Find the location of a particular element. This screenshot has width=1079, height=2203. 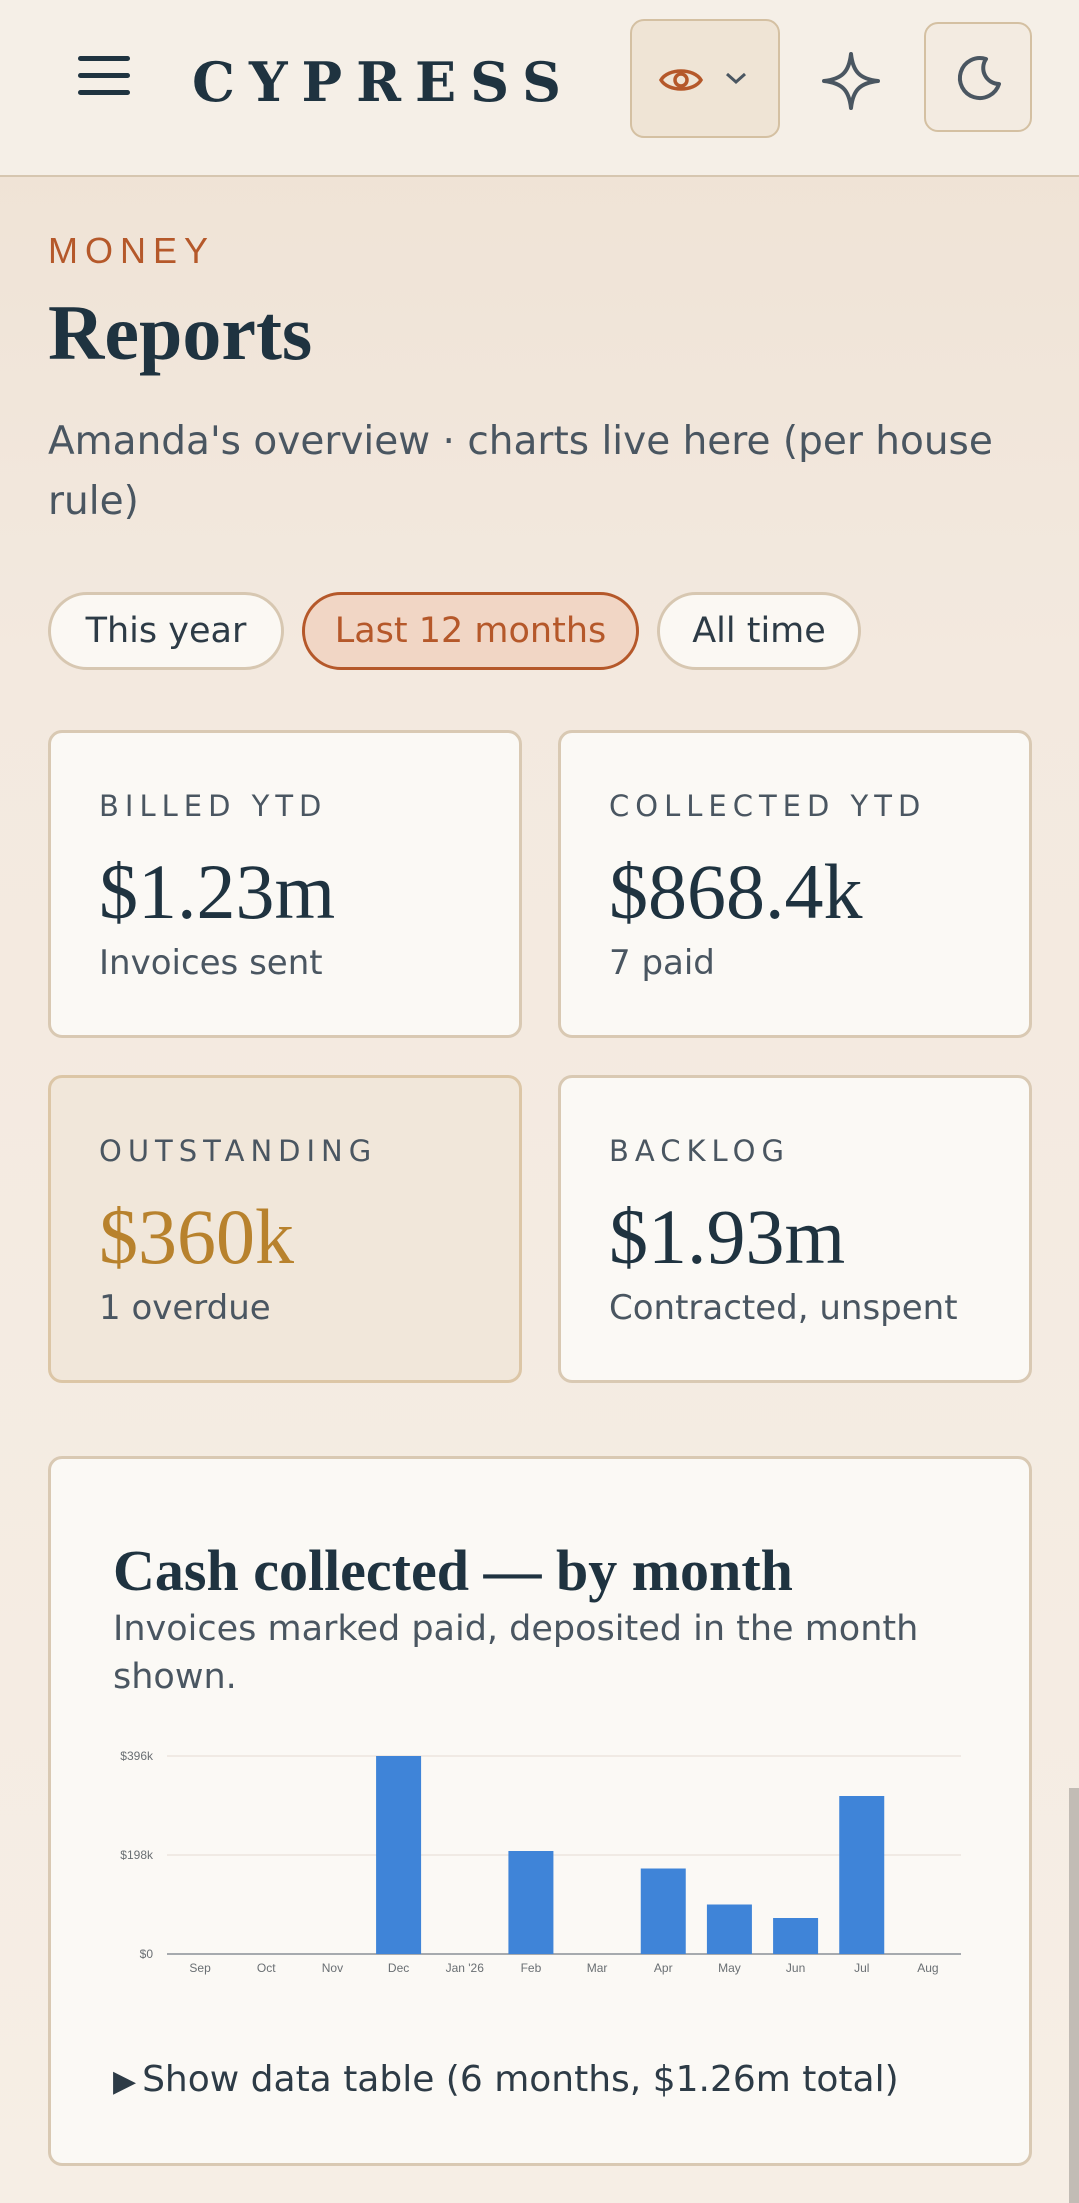

x-tick-label: Jan '26 is located at coordinates (465, 1968).